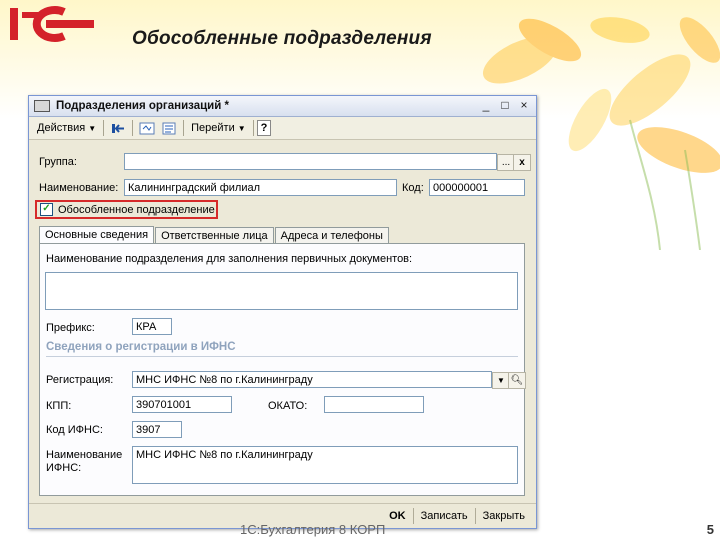  Describe the element at coordinates (84, 455) in the screenshot. I see `ifns-name-label-line1: Наименование` at that location.